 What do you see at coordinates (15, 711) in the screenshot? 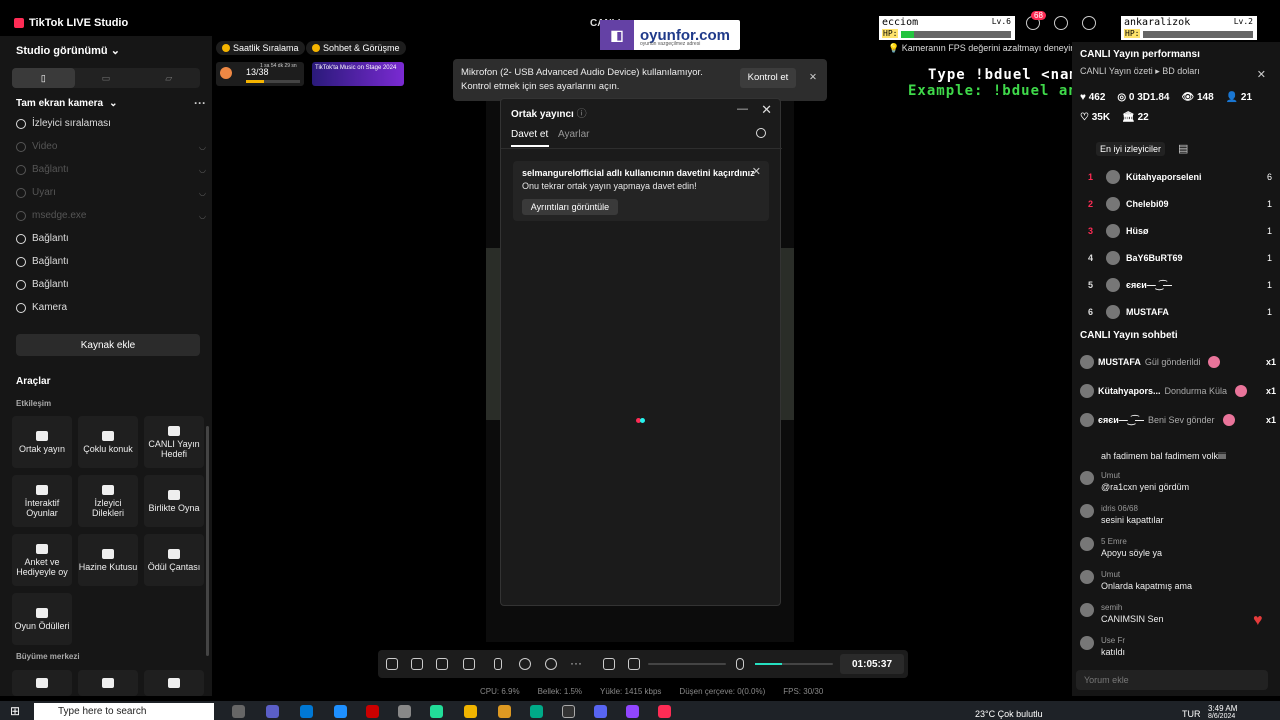
I see `windows-start-icon: ⊞` at bounding box center [15, 711].